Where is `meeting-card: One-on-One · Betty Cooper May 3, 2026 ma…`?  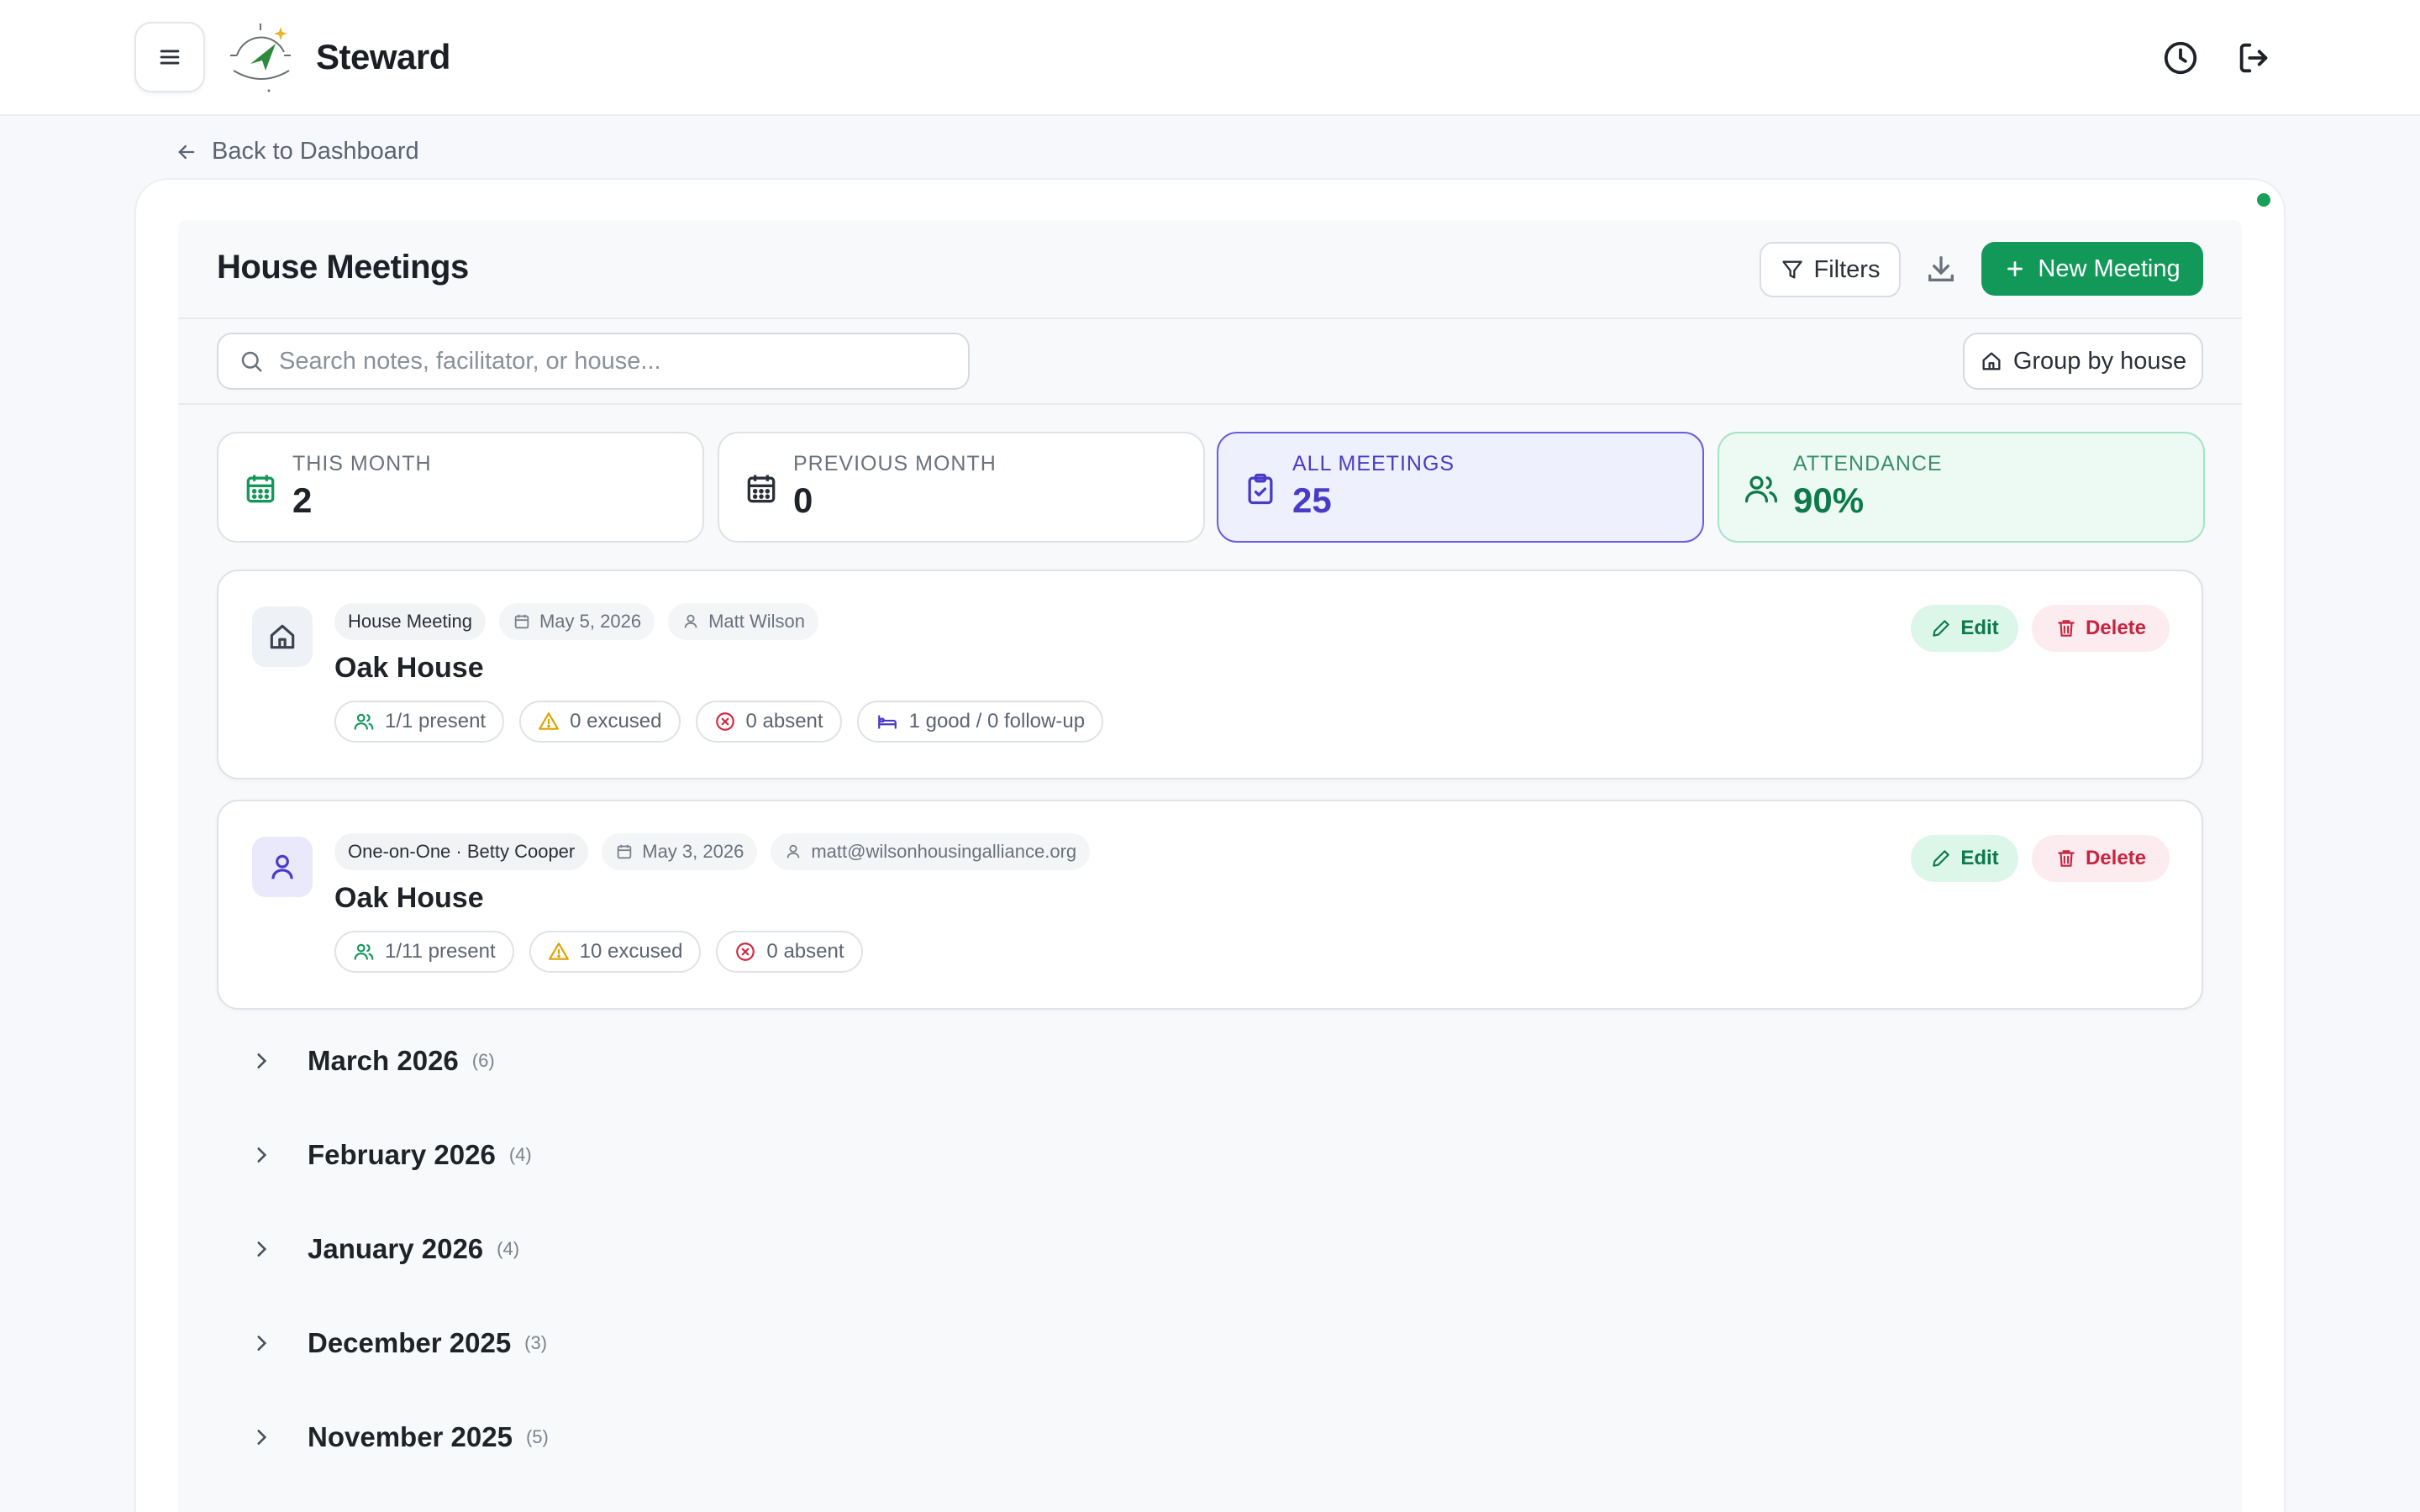 meeting-card: One-on-One · Betty Cooper May 3, 2026 ma… is located at coordinates (1210, 905).